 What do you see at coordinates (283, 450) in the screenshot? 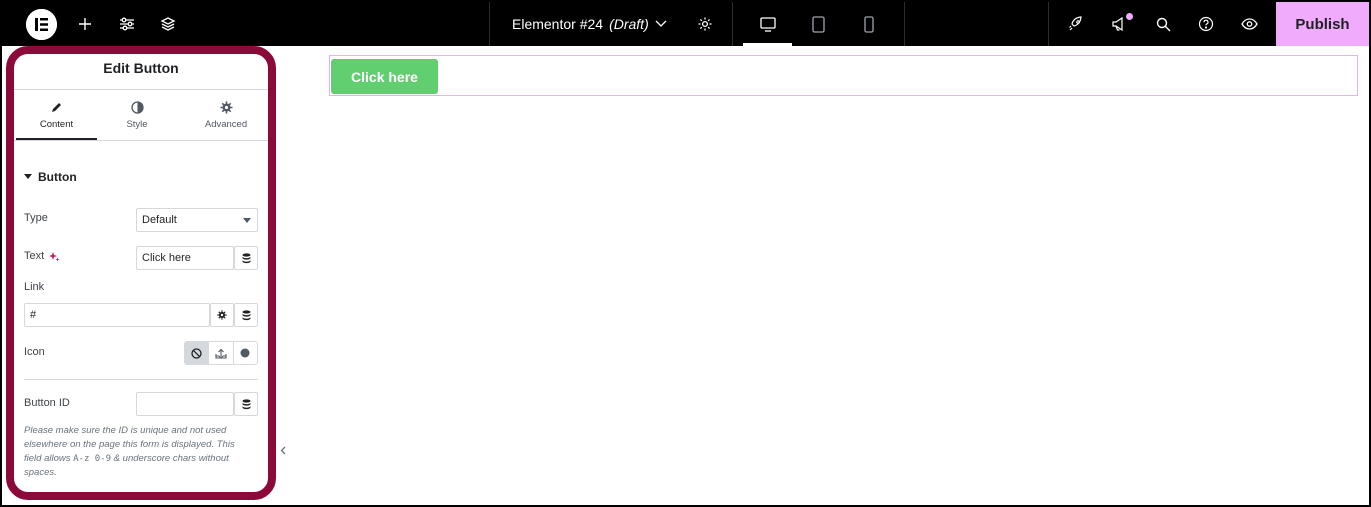
I see `collapse-panel-chevron-left-icon` at bounding box center [283, 450].